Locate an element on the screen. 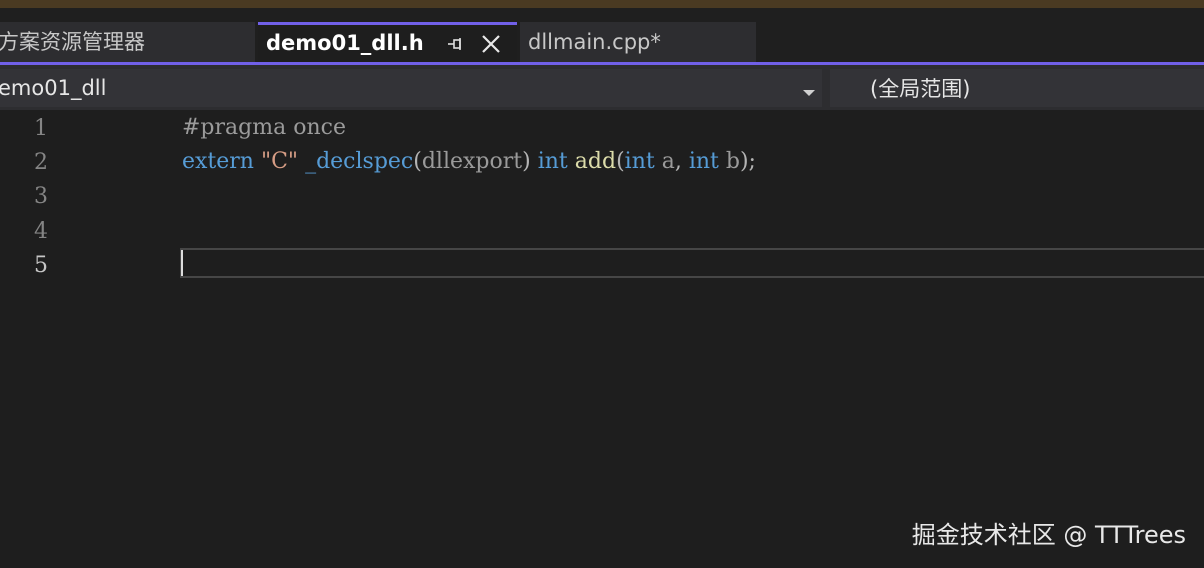 This screenshot has width=1204, height=568. scope-dropdown: (全局范围) is located at coordinates (1017, 88).